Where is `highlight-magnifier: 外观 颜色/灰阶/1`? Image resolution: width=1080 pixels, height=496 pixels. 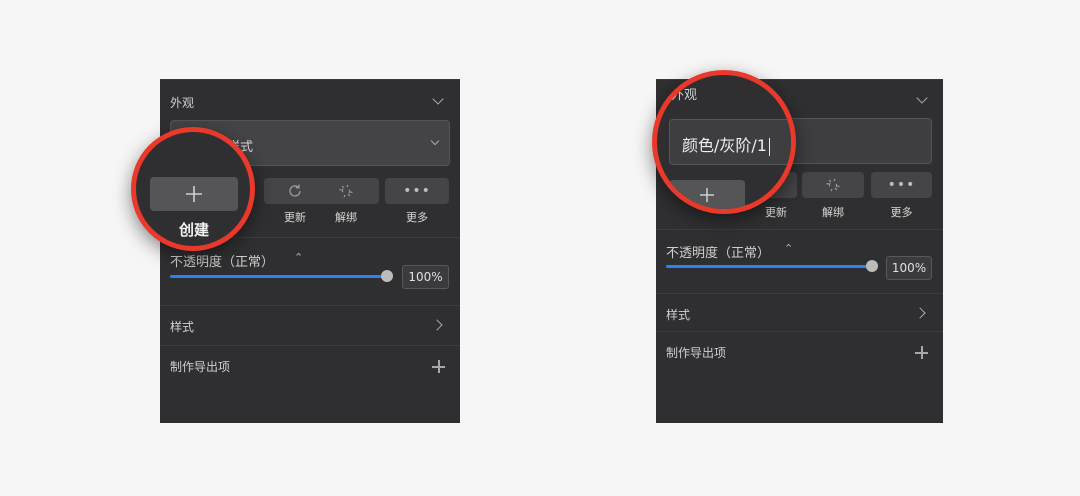
highlight-magnifier: 外观 颜色/灰阶/1 is located at coordinates (724, 142).